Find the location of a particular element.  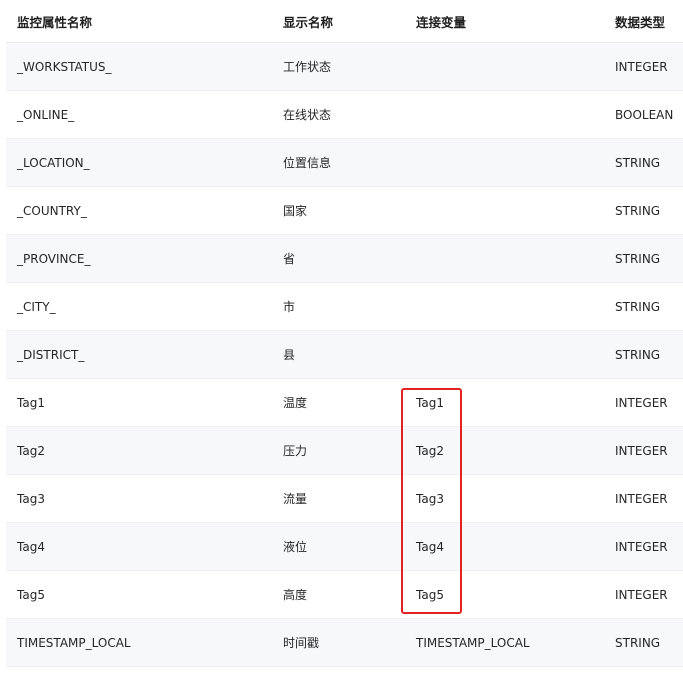

header-attribute-name: 监控属性名称 is located at coordinates (54, 21).